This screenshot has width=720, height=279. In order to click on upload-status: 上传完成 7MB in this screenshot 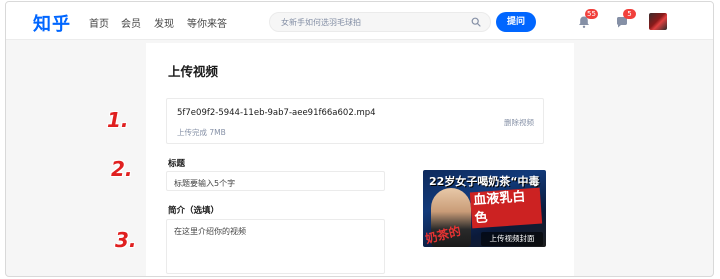, I will do `click(201, 132)`.